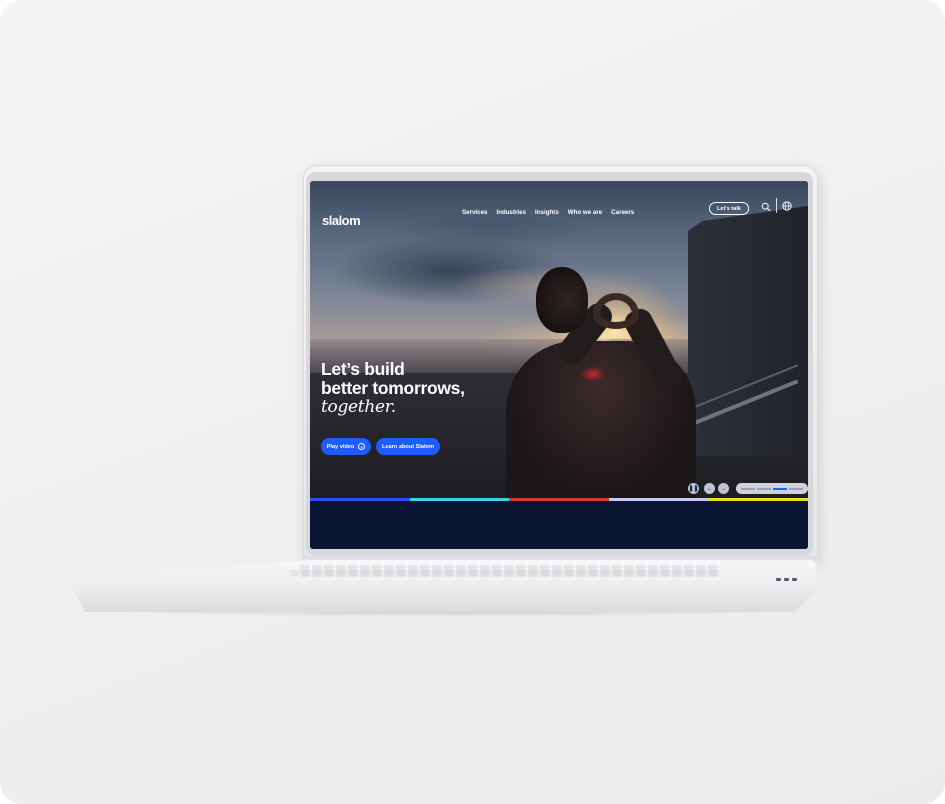  I want to click on search-icon, so click(766, 207).